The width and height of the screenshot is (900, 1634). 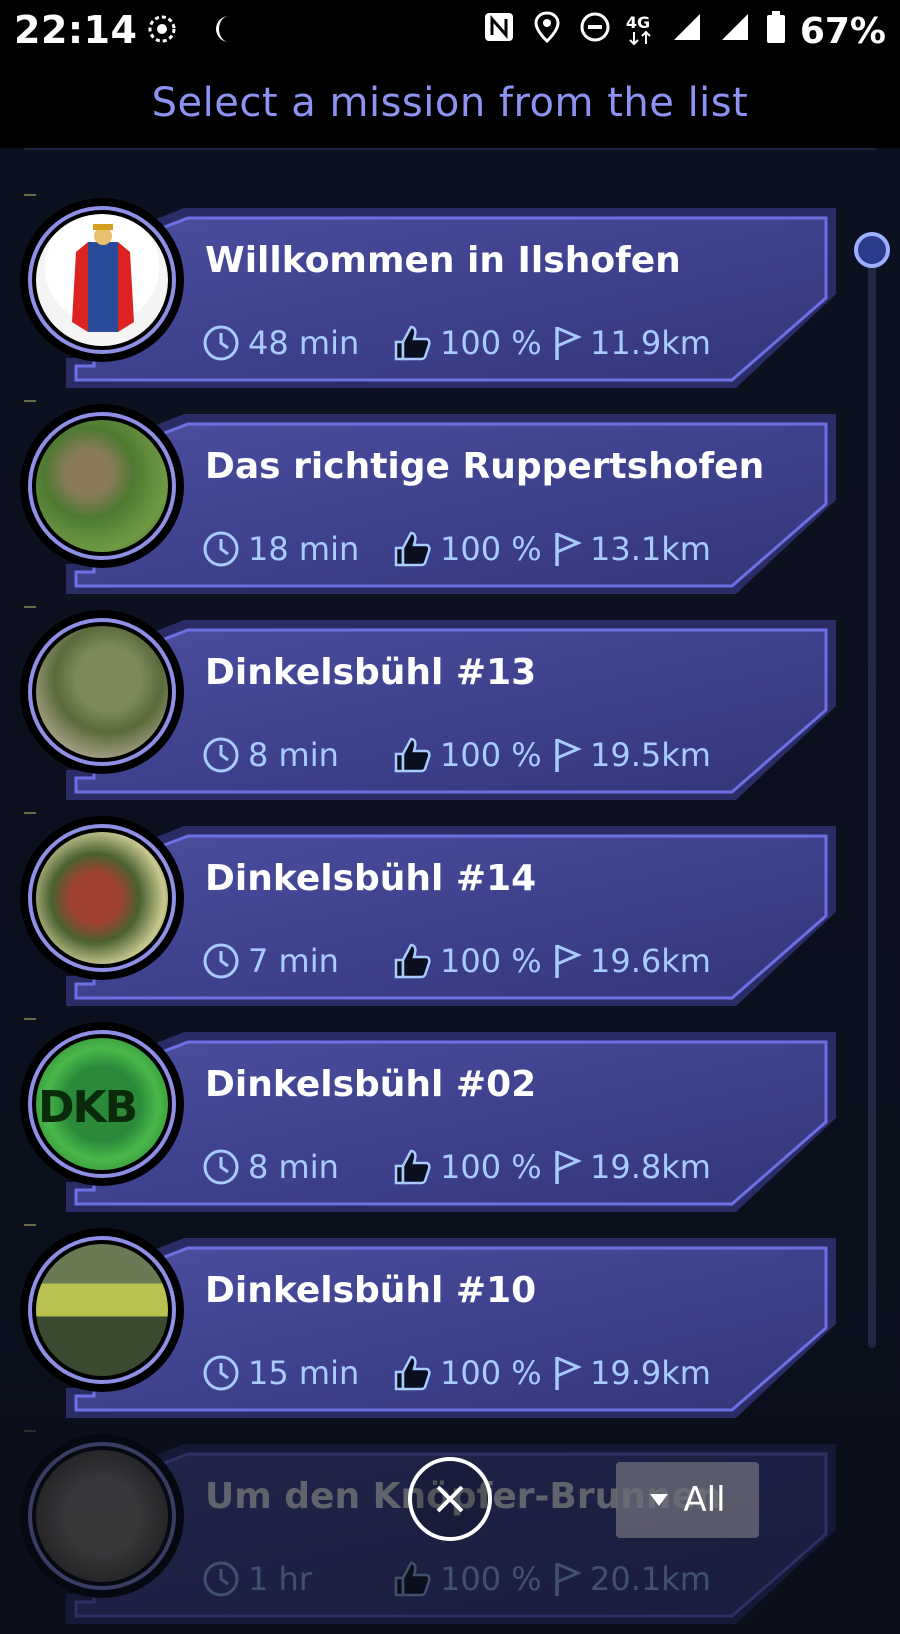 I want to click on mission-stats: 8 min 100 % 19.8km, so click(x=456, y=1167).